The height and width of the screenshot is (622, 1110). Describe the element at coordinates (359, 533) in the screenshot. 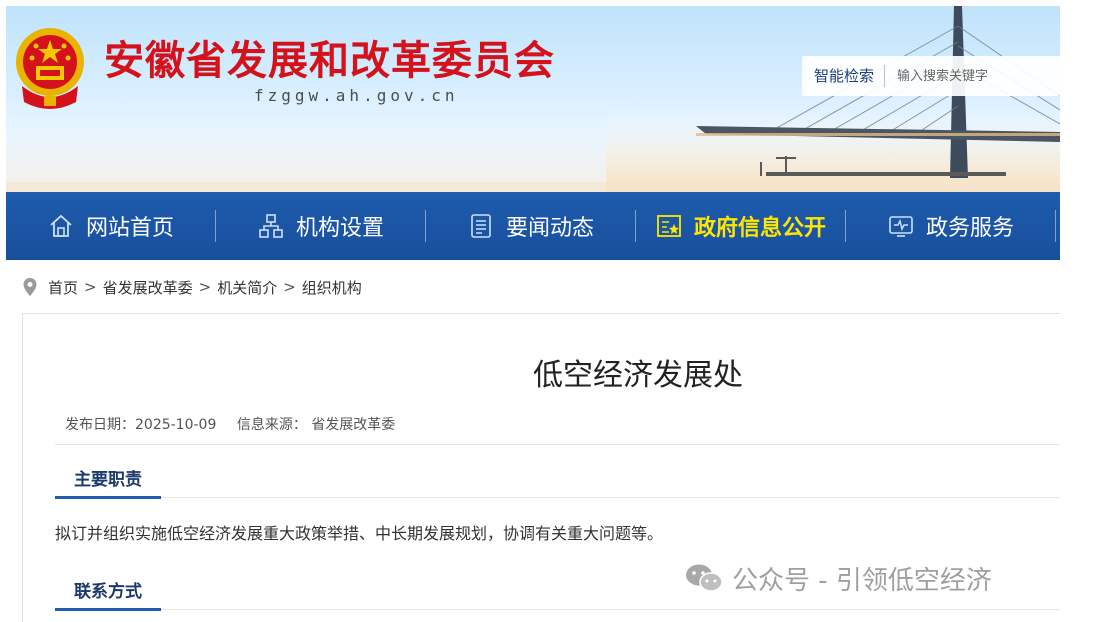

I see `duties-text: 拟订并组织实施低空经济发展重大政策举措、中长期发展规划，协调有关重大问题等。` at that location.